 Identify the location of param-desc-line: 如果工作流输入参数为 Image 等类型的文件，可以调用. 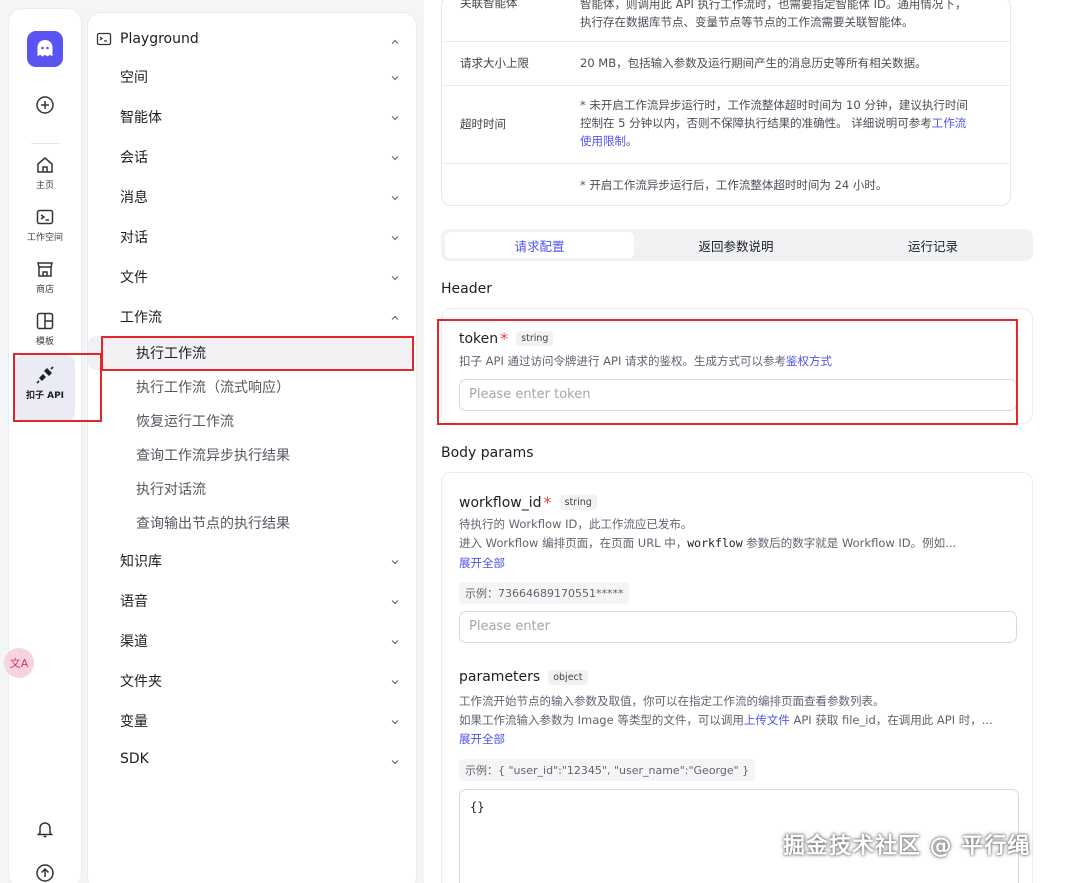
(601, 720).